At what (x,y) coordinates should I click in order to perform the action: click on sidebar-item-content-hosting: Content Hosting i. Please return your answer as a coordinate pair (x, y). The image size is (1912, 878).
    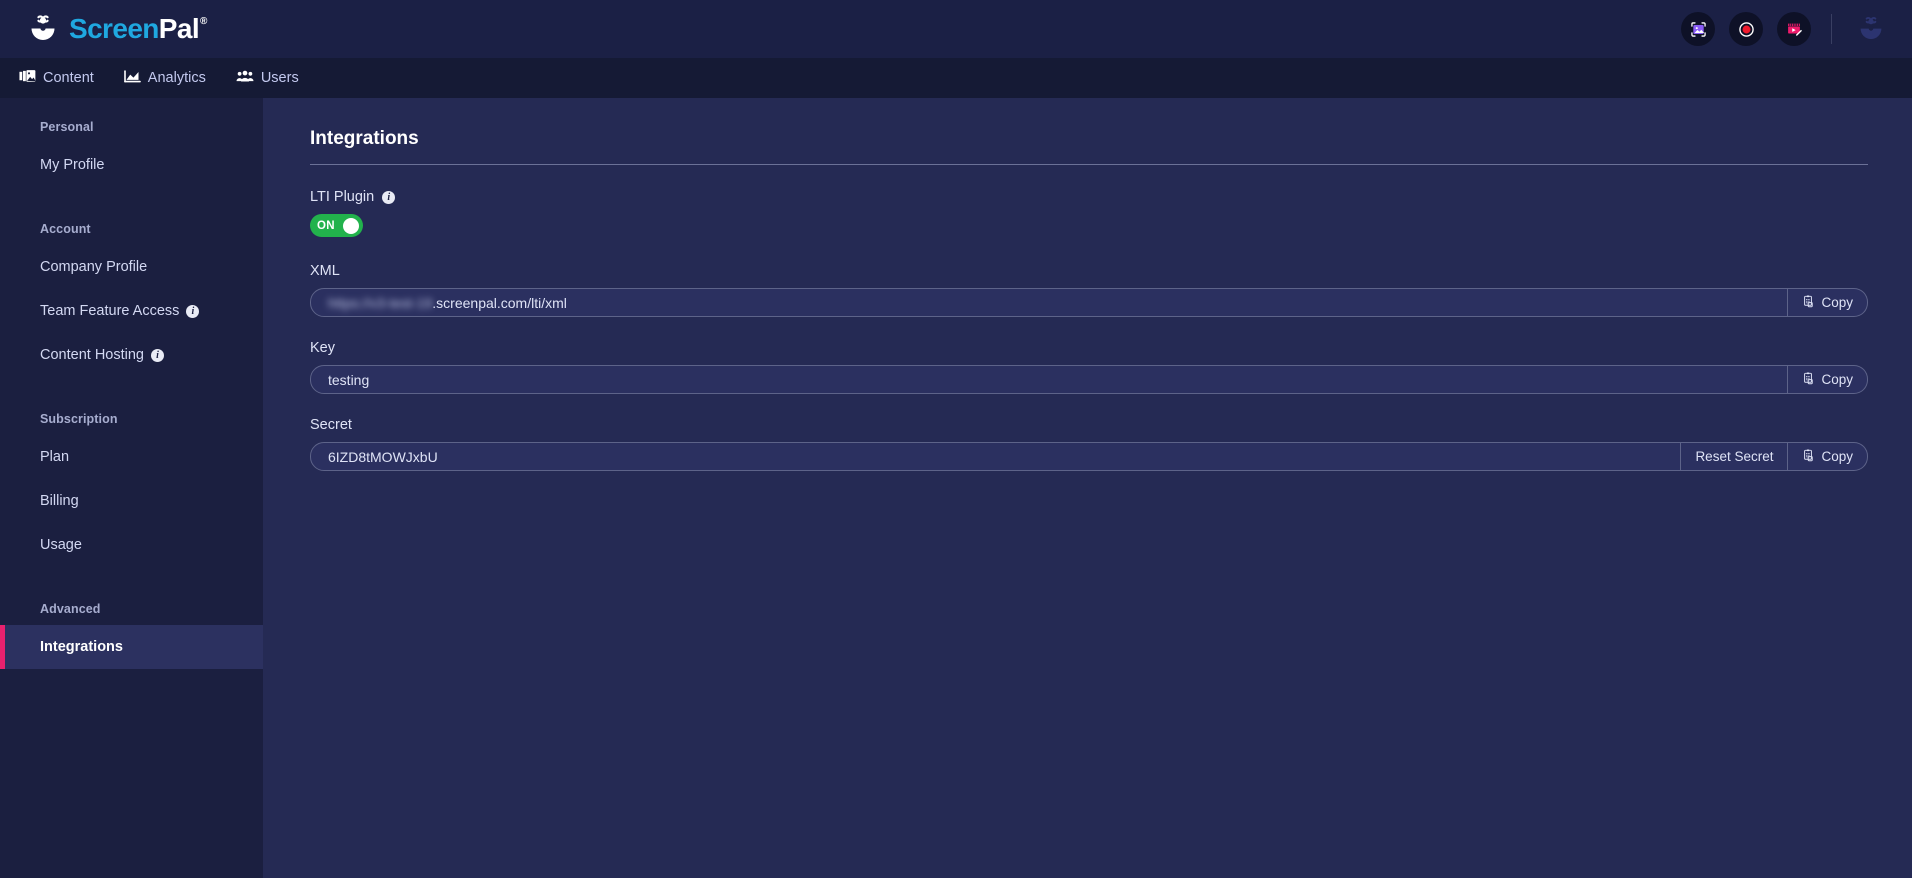
    Looking at the image, I should click on (131, 355).